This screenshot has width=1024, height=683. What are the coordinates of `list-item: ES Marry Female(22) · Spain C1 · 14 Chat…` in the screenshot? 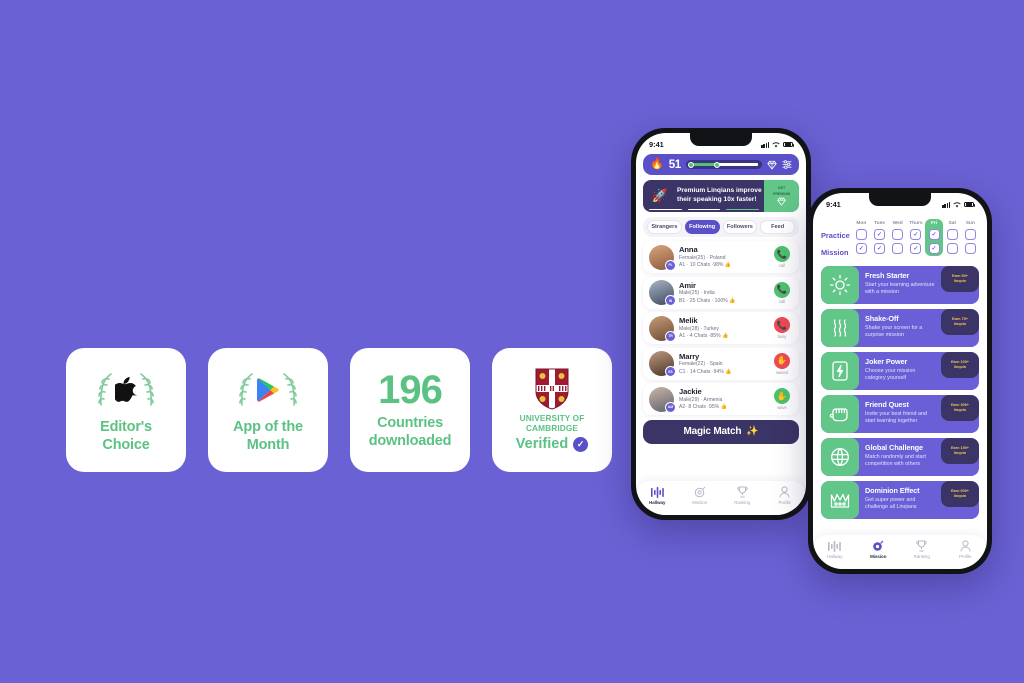 It's located at (721, 363).